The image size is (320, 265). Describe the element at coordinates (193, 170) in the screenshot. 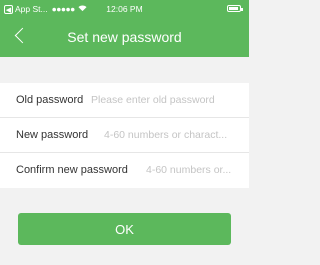

I see `confirm-password-input` at that location.